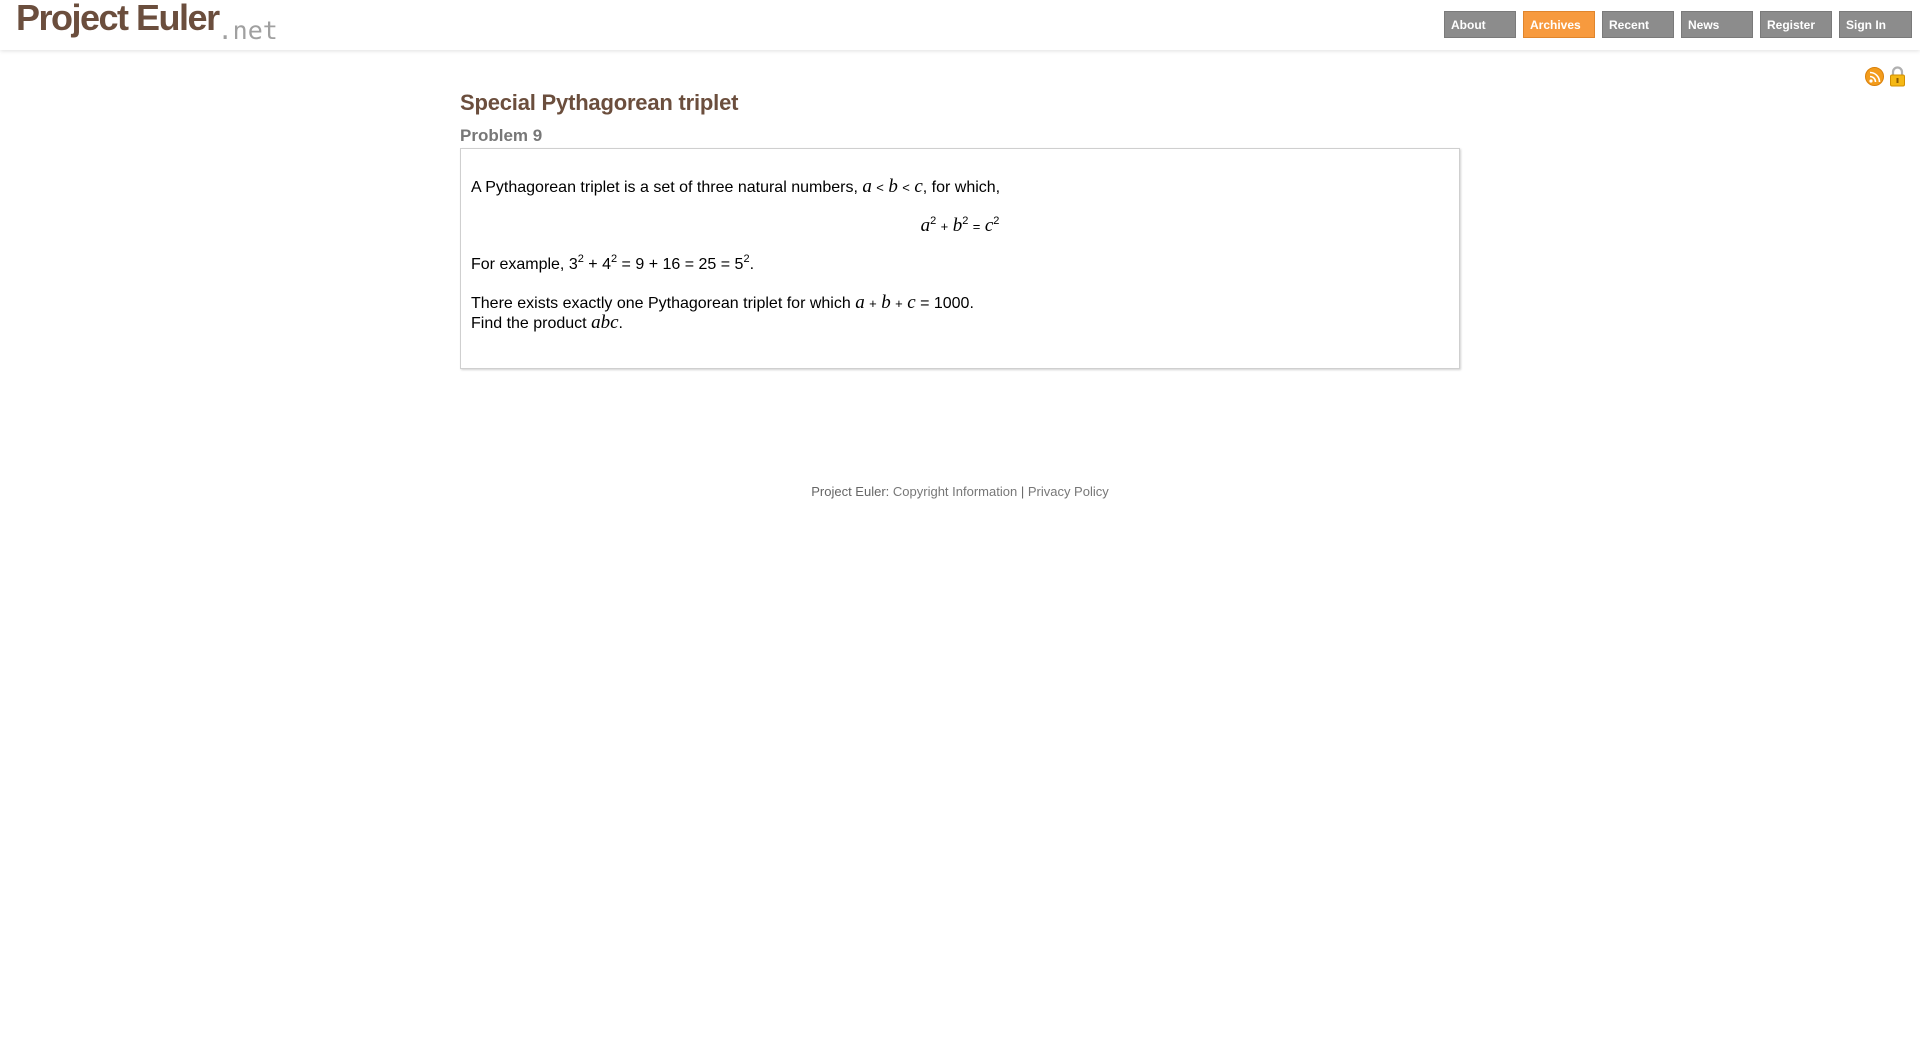 This screenshot has height=1054, width=1920. I want to click on nav-about-button: About, so click(1480, 24).